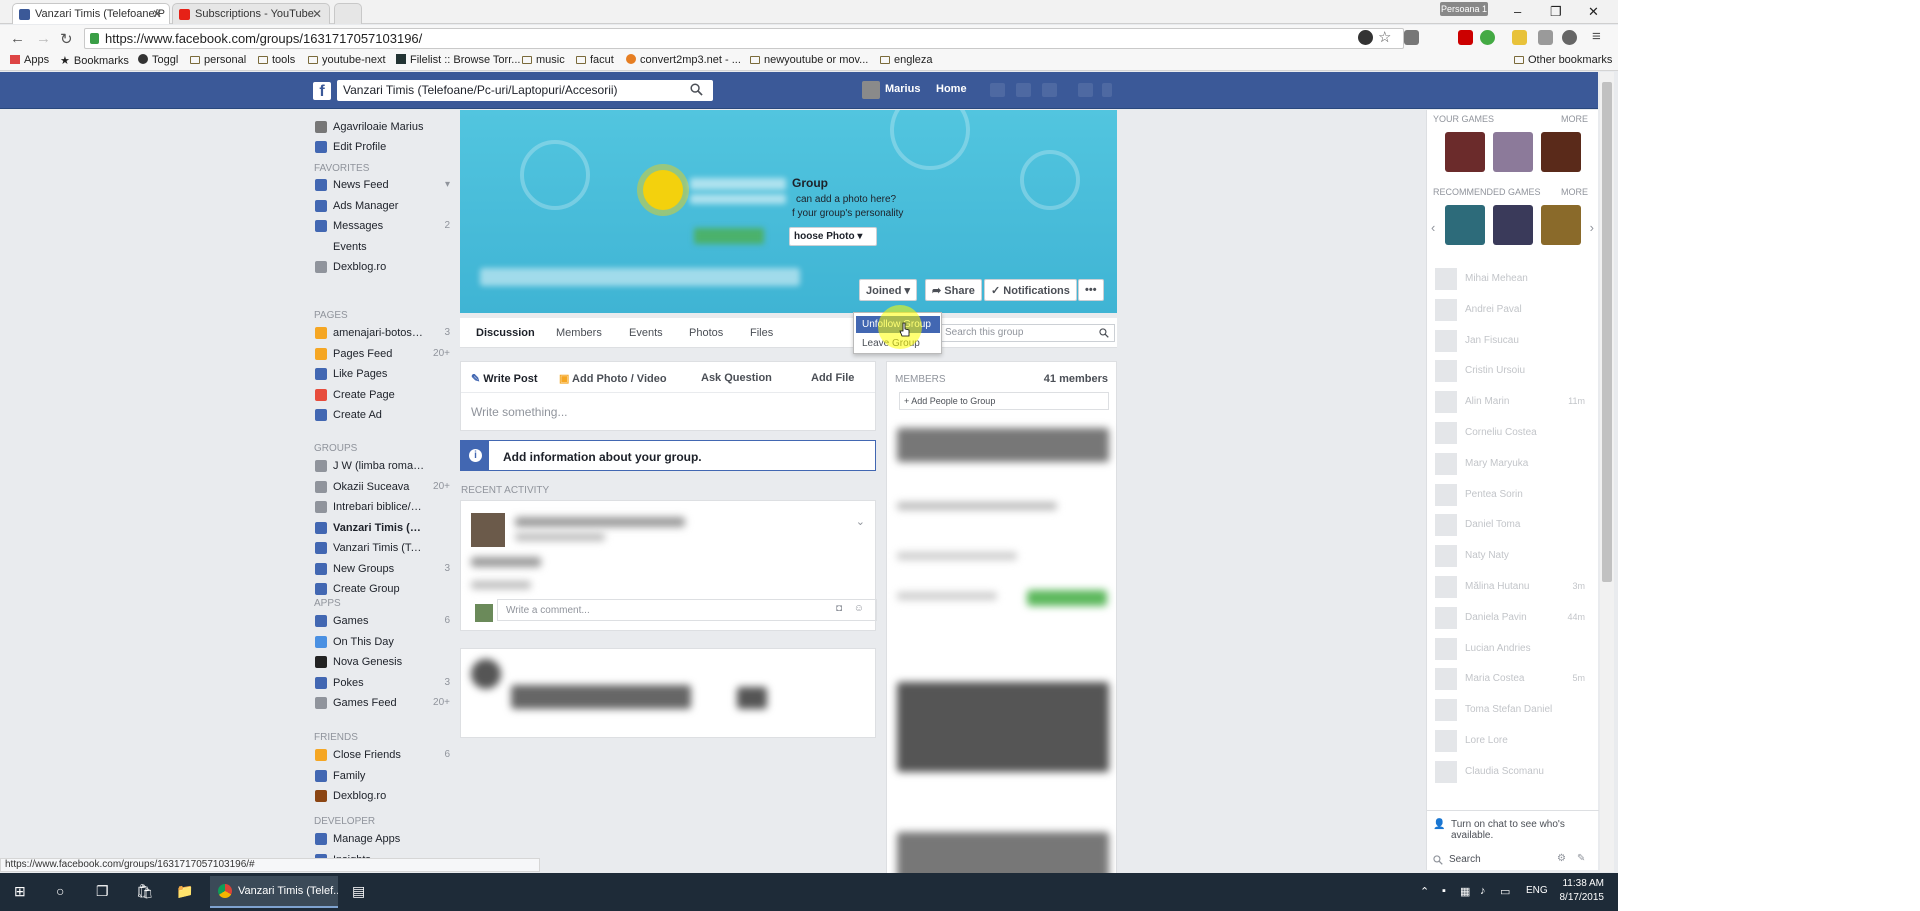 This screenshot has width=1920, height=911. Describe the element at coordinates (251, 13) in the screenshot. I see `tab-youtube: Subscriptions - YouTube ✕` at that location.